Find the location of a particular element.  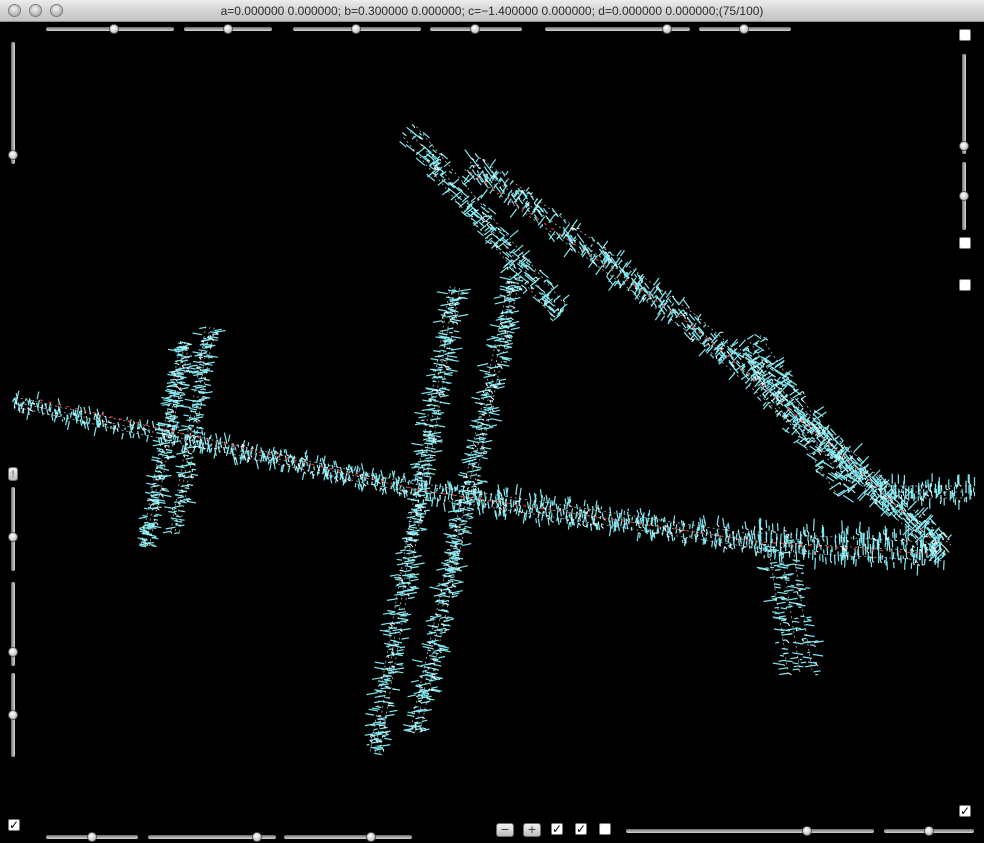

zoom-out-button: − is located at coordinates (505, 830).